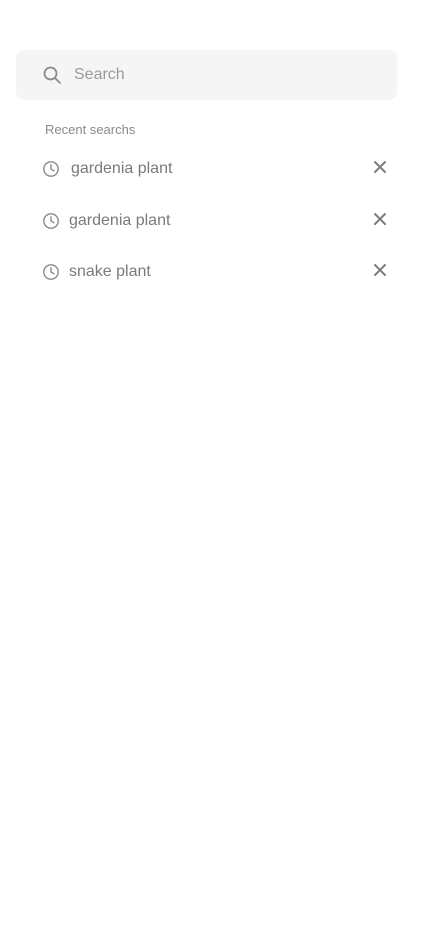 The image size is (428, 926). Describe the element at coordinates (52, 75) in the screenshot. I see `search-icon` at that location.